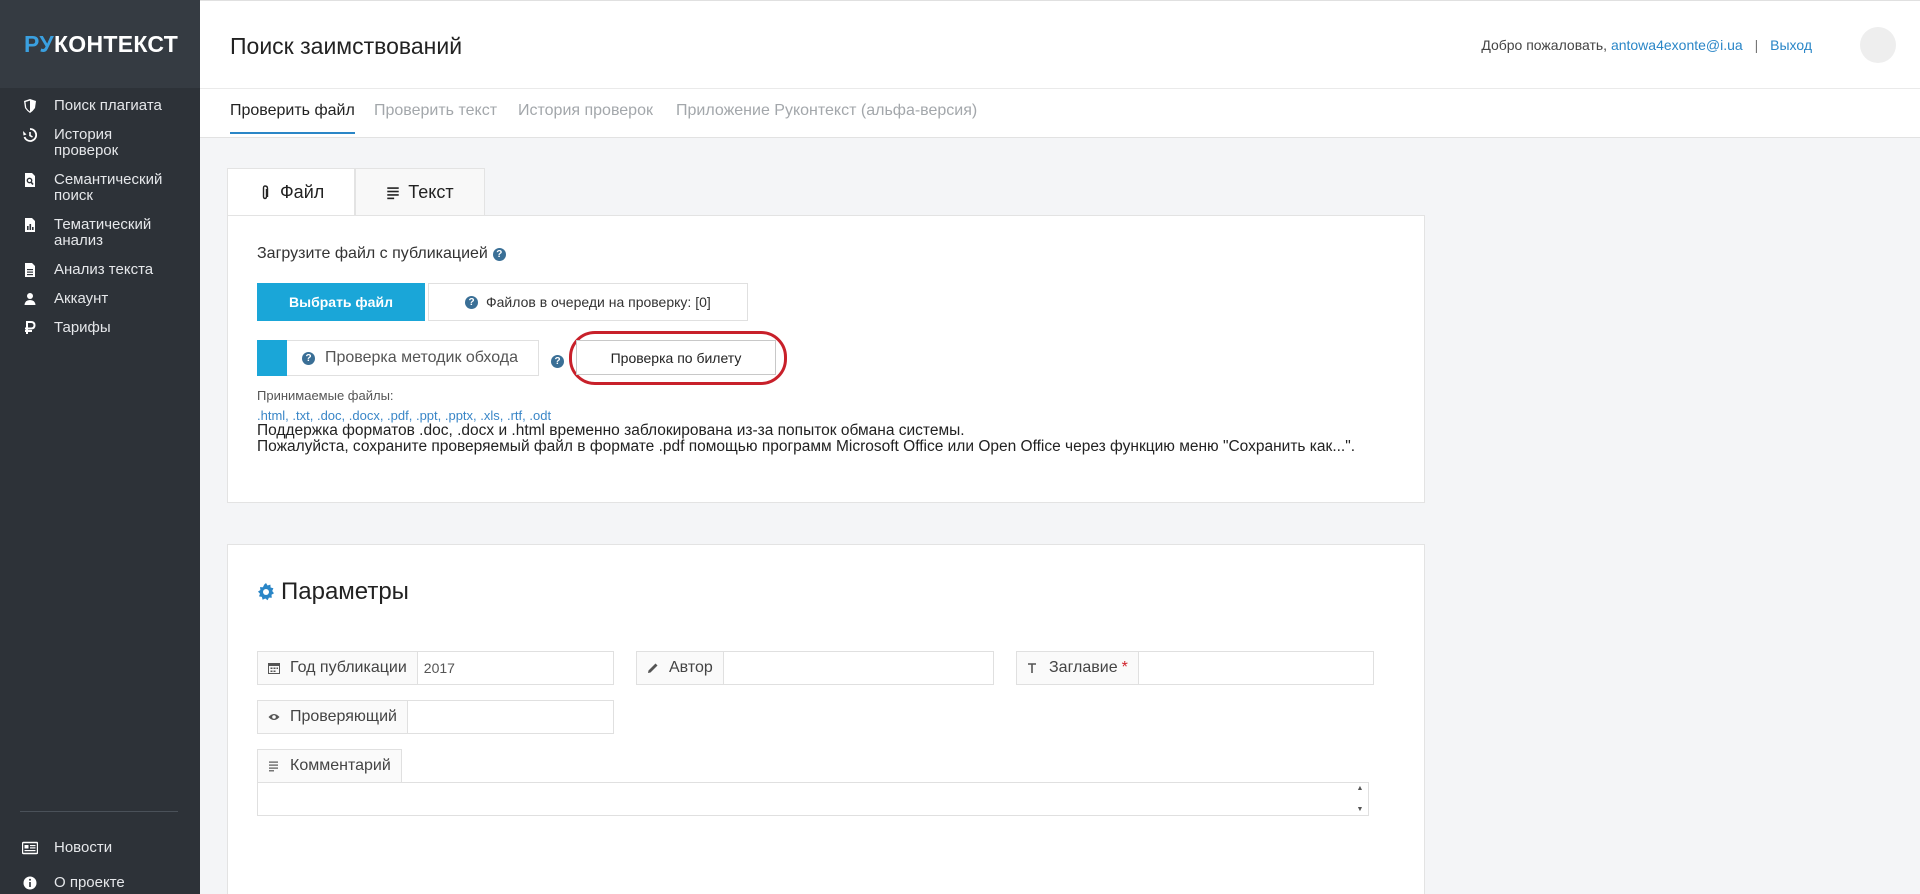 The height and width of the screenshot is (894, 1920). I want to click on checker-label: Проверяющий, so click(332, 717).